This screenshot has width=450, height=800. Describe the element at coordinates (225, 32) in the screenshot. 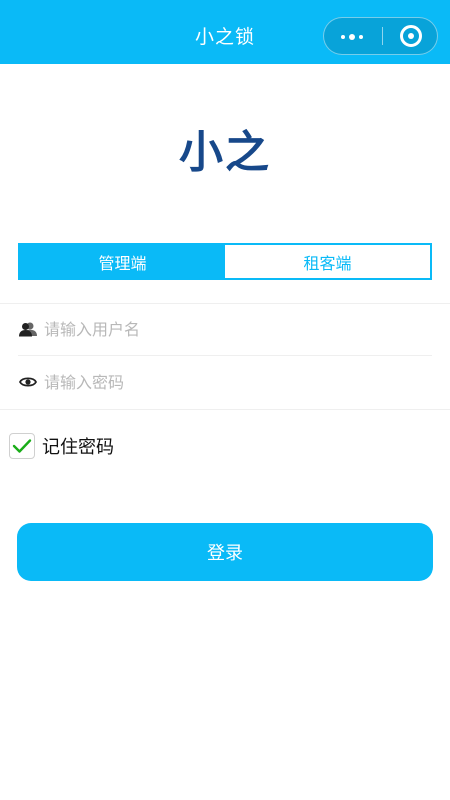

I see `navigation-bar: 小之锁` at that location.